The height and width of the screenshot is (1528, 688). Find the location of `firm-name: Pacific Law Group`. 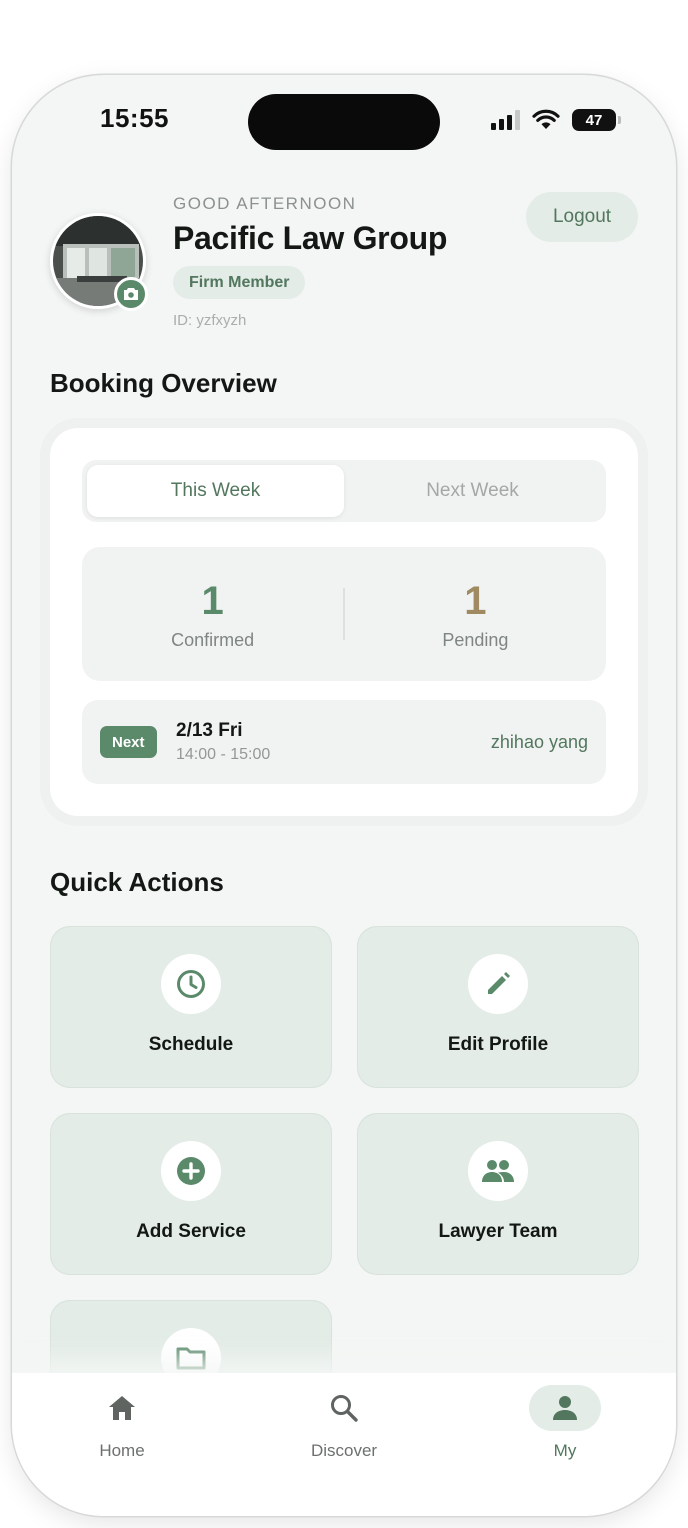

firm-name: Pacific Law Group is located at coordinates (310, 238).